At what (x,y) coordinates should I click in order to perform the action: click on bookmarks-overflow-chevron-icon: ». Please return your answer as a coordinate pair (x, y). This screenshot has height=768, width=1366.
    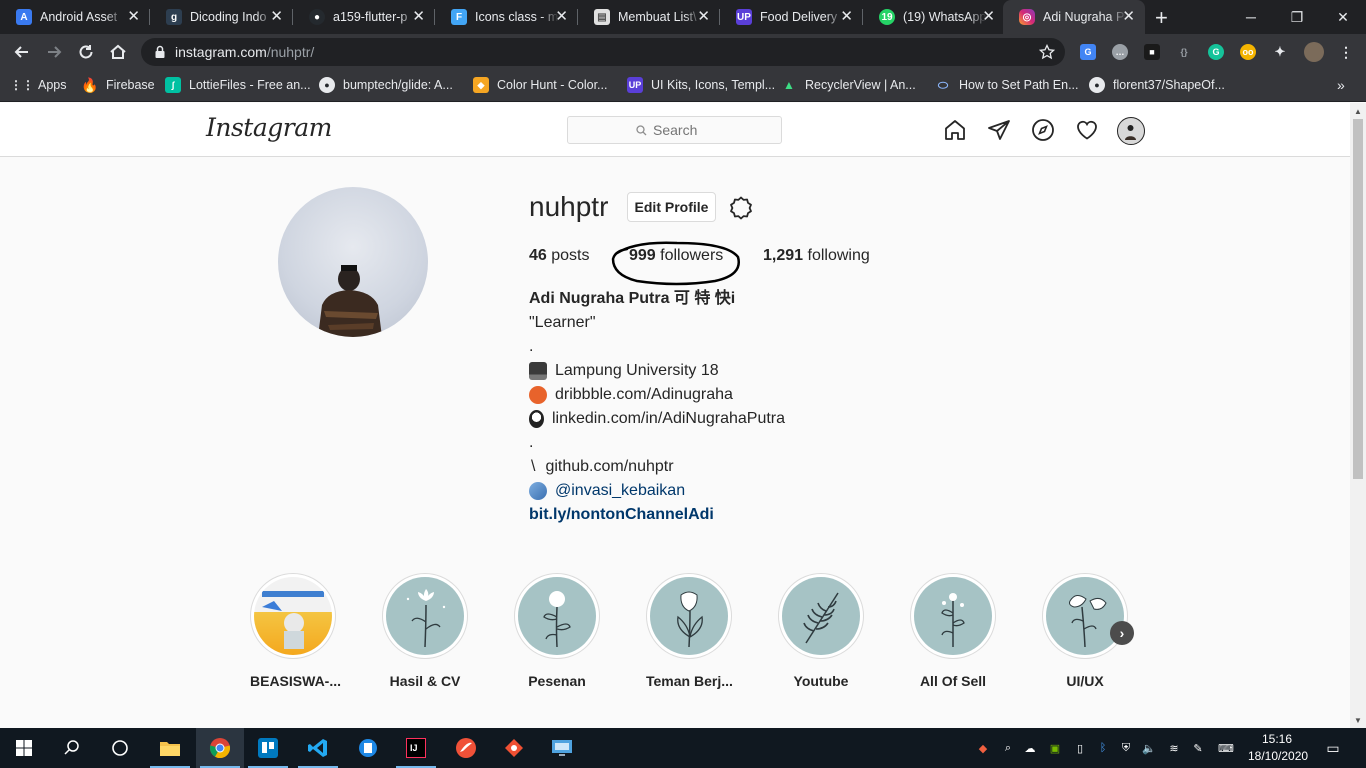
    Looking at the image, I should click on (1341, 85).